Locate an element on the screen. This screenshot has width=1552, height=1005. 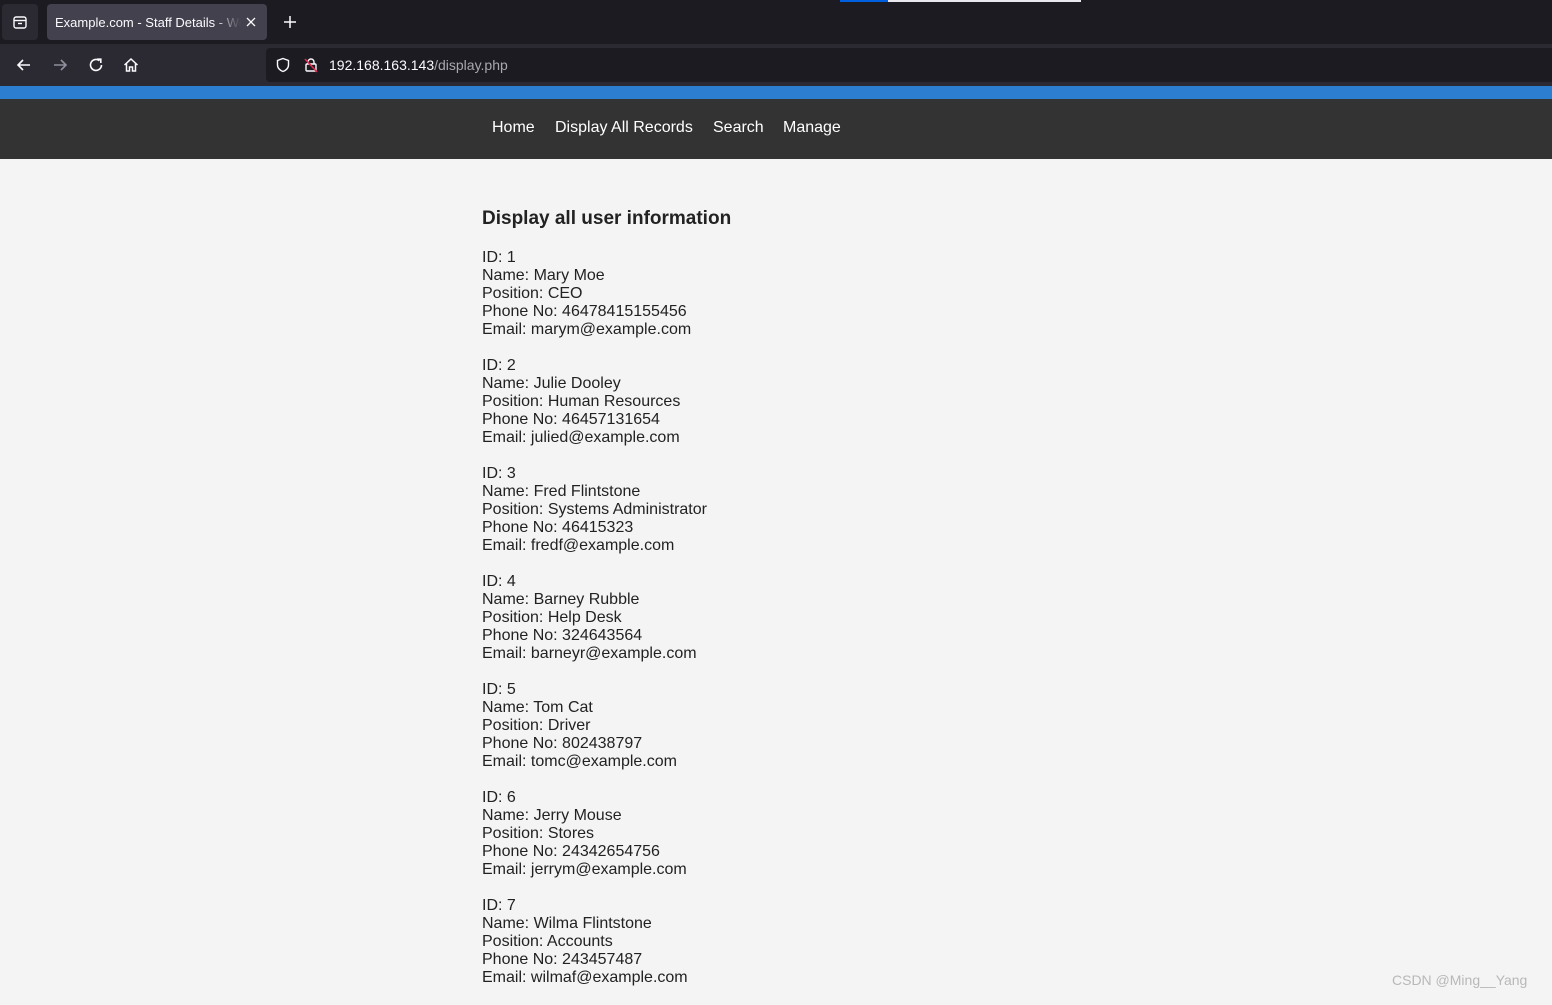
record-position: Position: Accounts is located at coordinates (547, 941).